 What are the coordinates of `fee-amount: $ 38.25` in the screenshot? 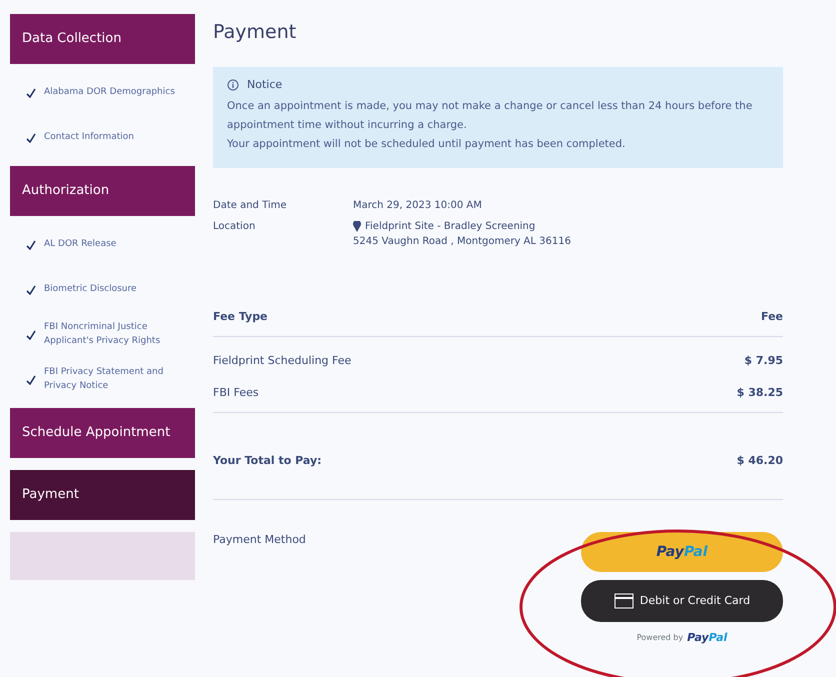 It's located at (759, 393).